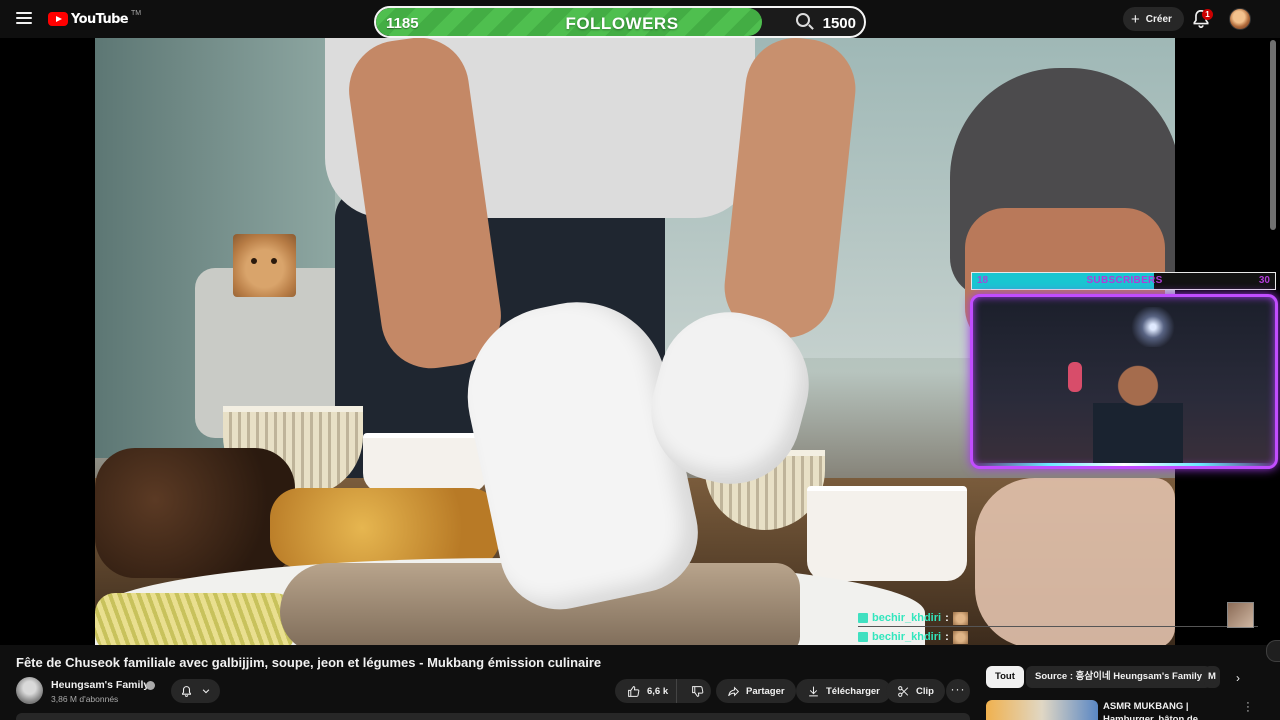  Describe the element at coordinates (1207, 14) in the screenshot. I see `notification-badge: 1` at that location.